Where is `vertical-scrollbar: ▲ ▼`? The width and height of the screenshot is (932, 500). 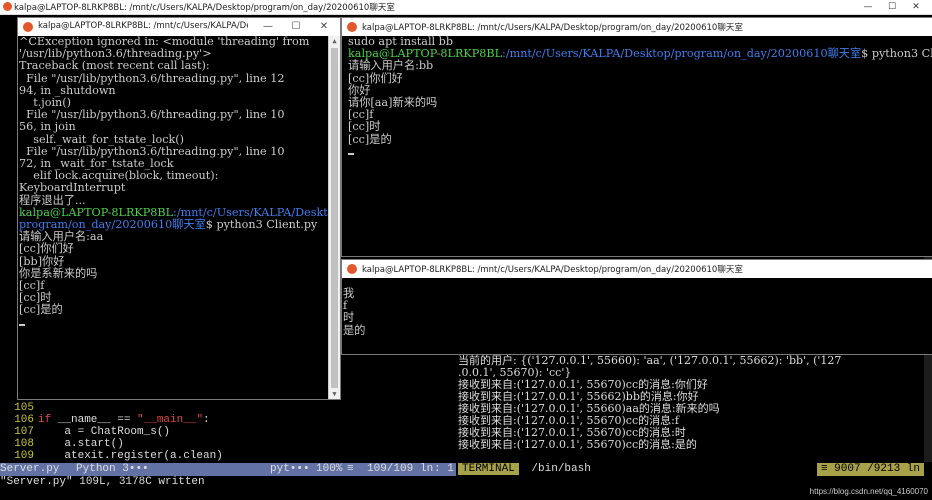 vertical-scrollbar: ▲ ▼ is located at coordinates (334, 217).